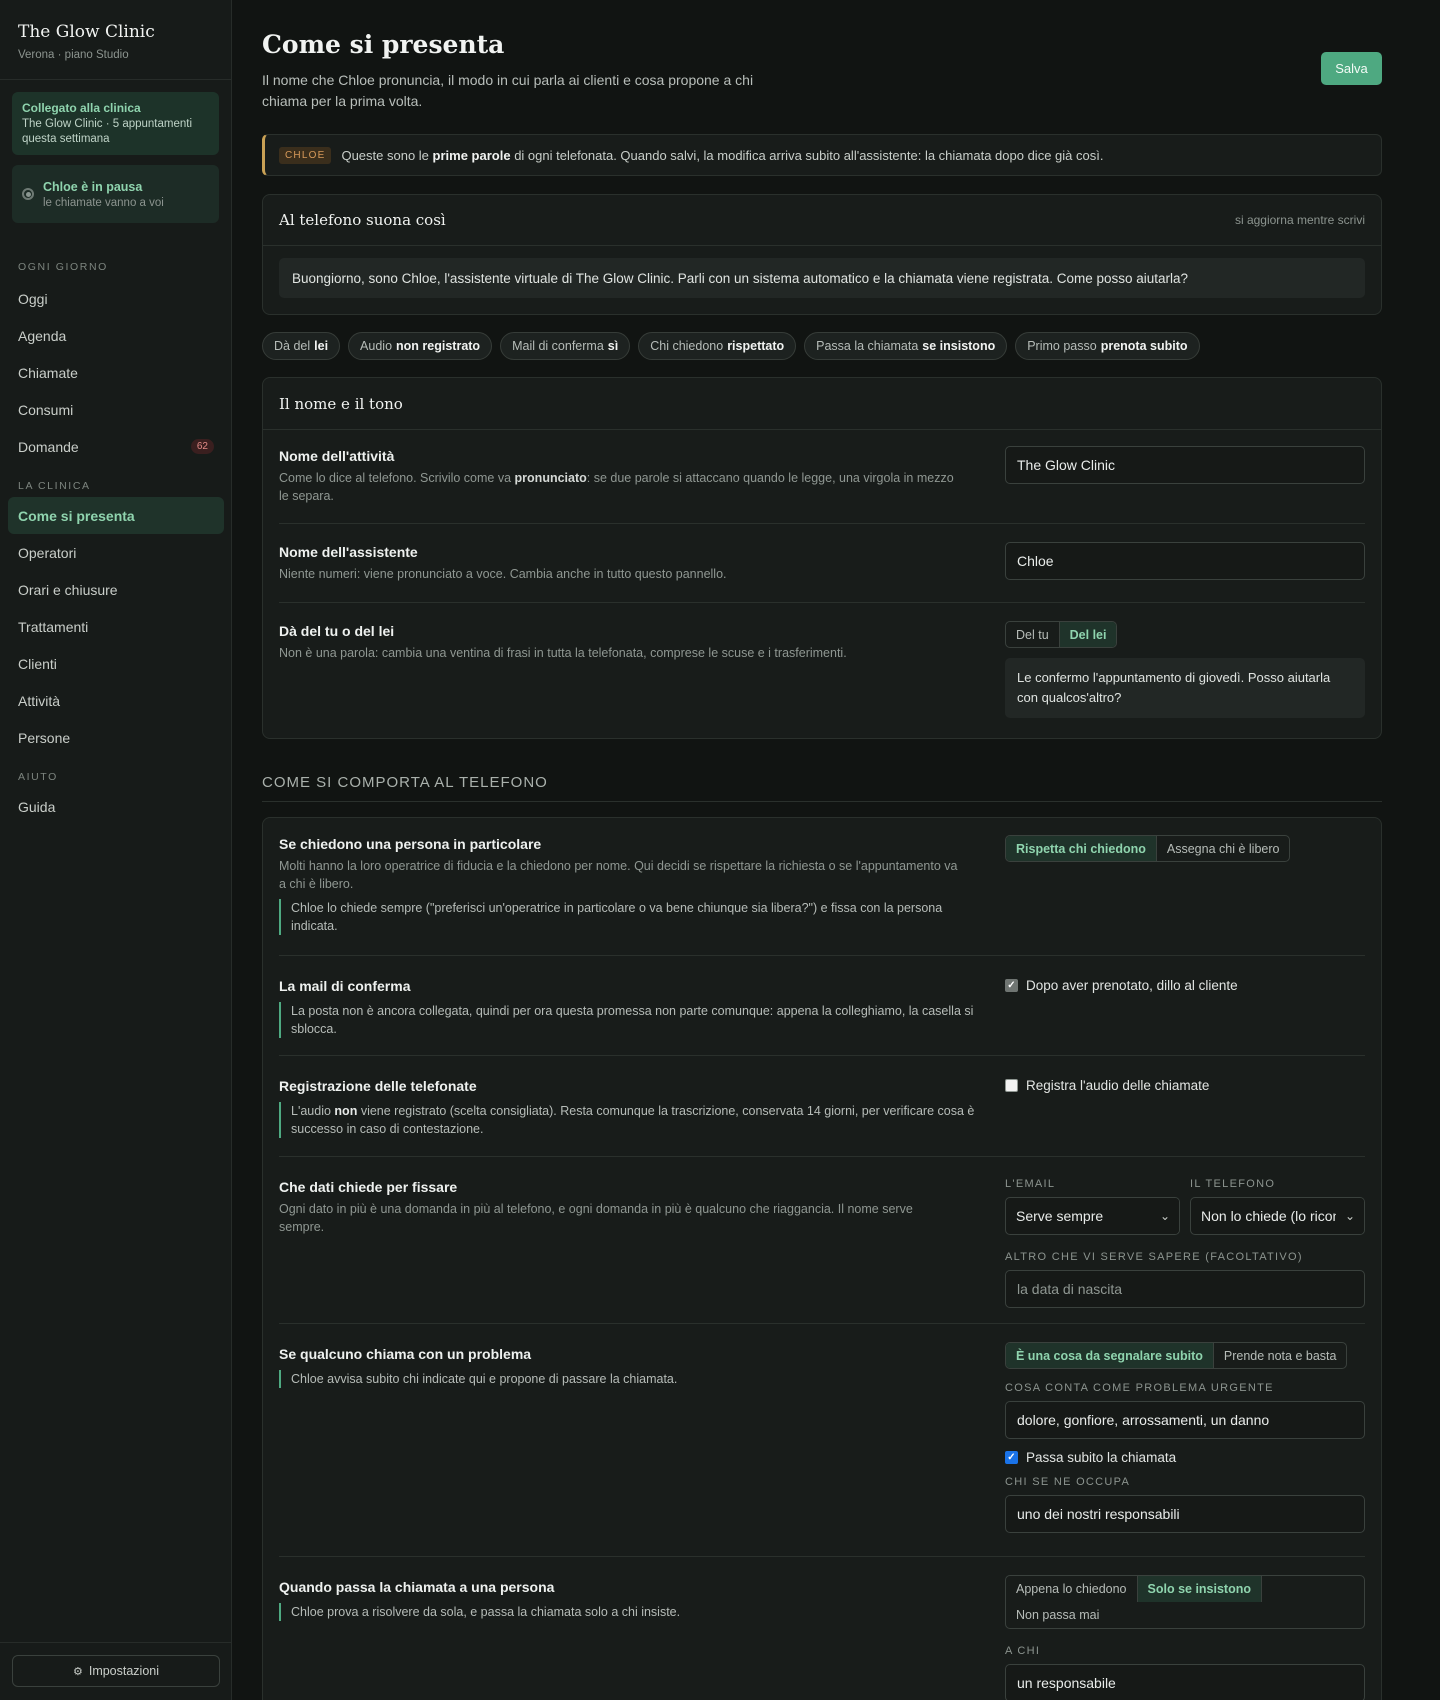 Image resolution: width=1440 pixels, height=1700 pixels. Describe the element at coordinates (54, 486) in the screenshot. I see `nav-section-la-clinica: La clinica` at that location.